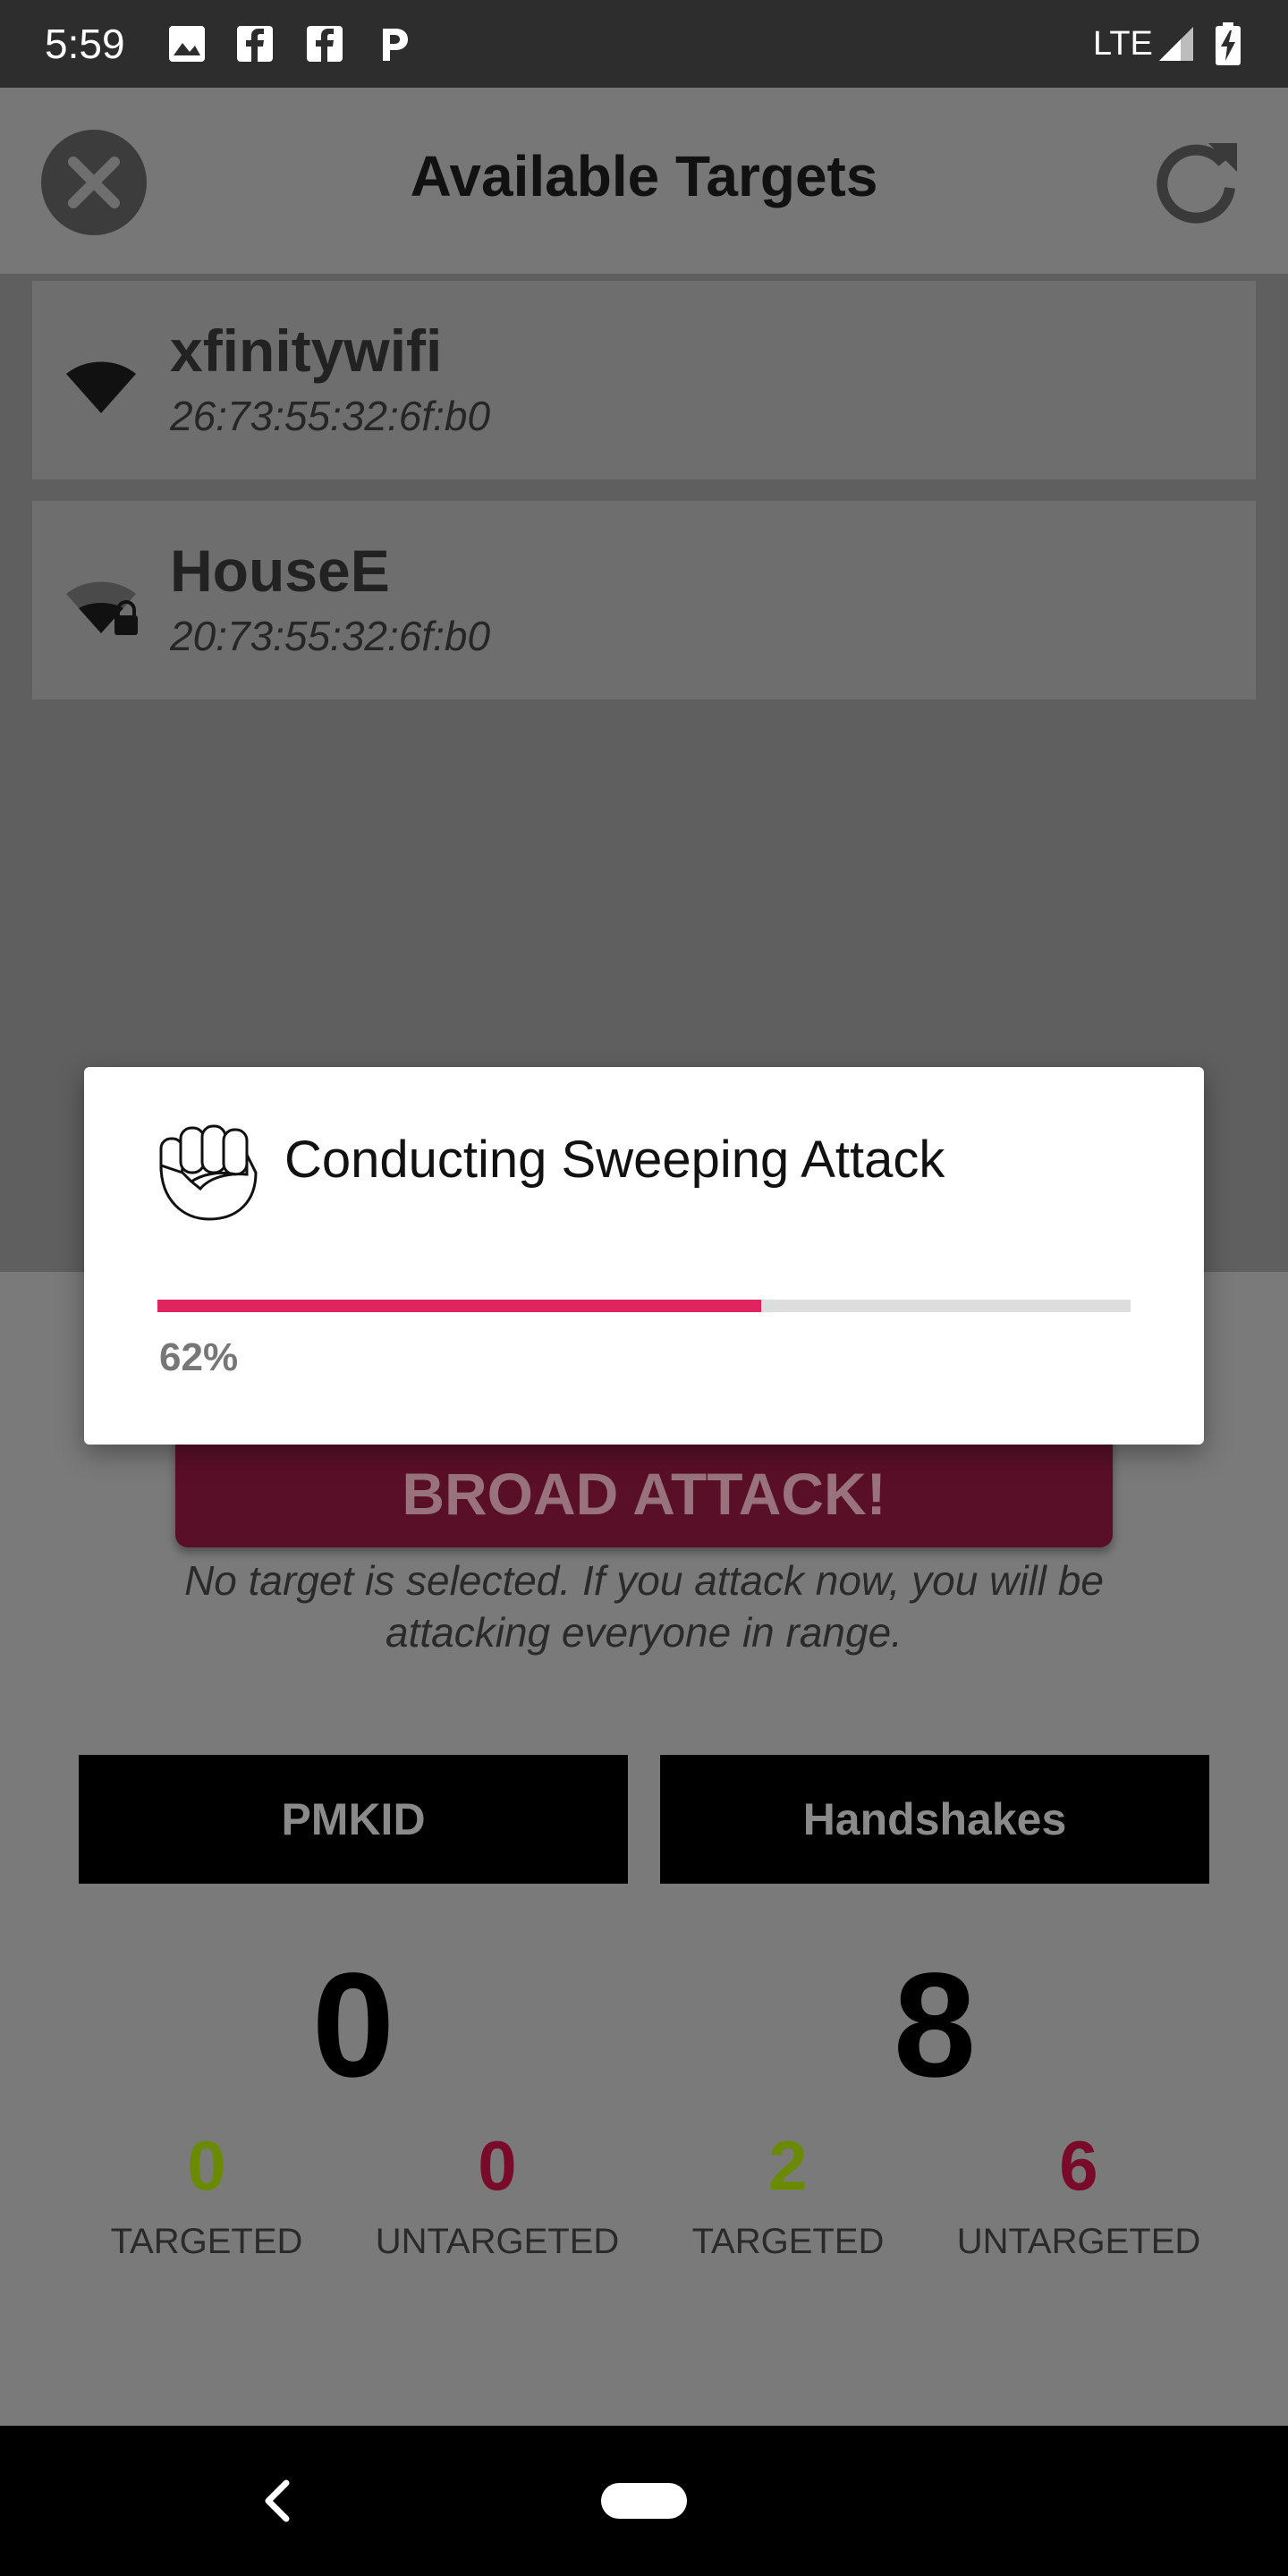  I want to click on refresh-button, so click(1195, 182).